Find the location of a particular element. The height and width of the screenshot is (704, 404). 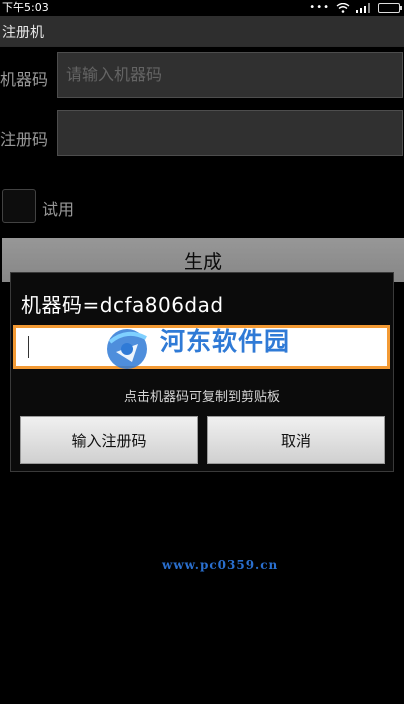

text-caret is located at coordinates (28, 347).